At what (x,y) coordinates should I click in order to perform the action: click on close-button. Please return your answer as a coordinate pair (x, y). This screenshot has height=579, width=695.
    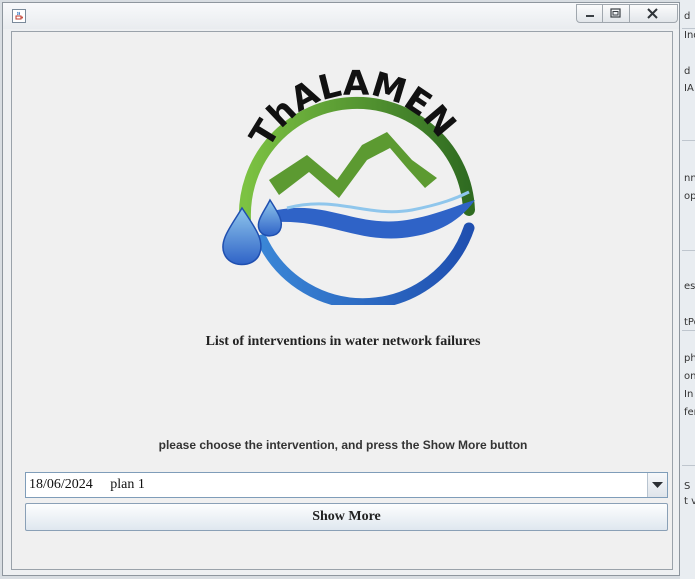
    Looking at the image, I should click on (654, 13).